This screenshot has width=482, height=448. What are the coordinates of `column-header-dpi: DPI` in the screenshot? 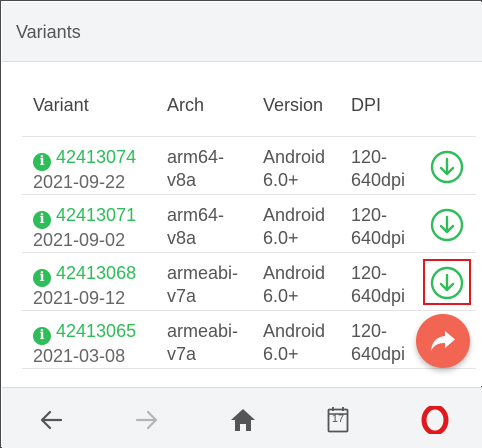 It's located at (366, 105).